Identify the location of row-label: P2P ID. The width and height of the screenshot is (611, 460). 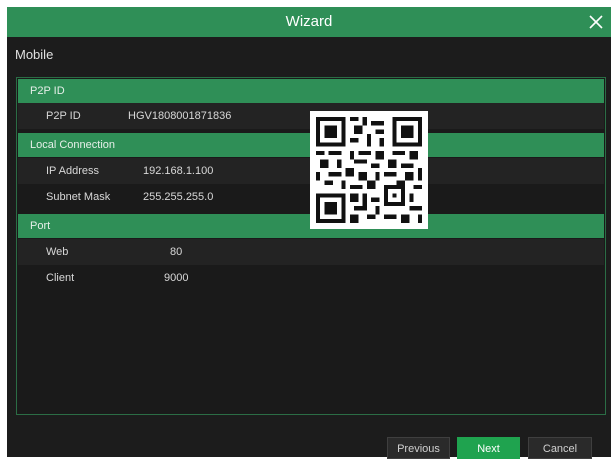
(63, 116).